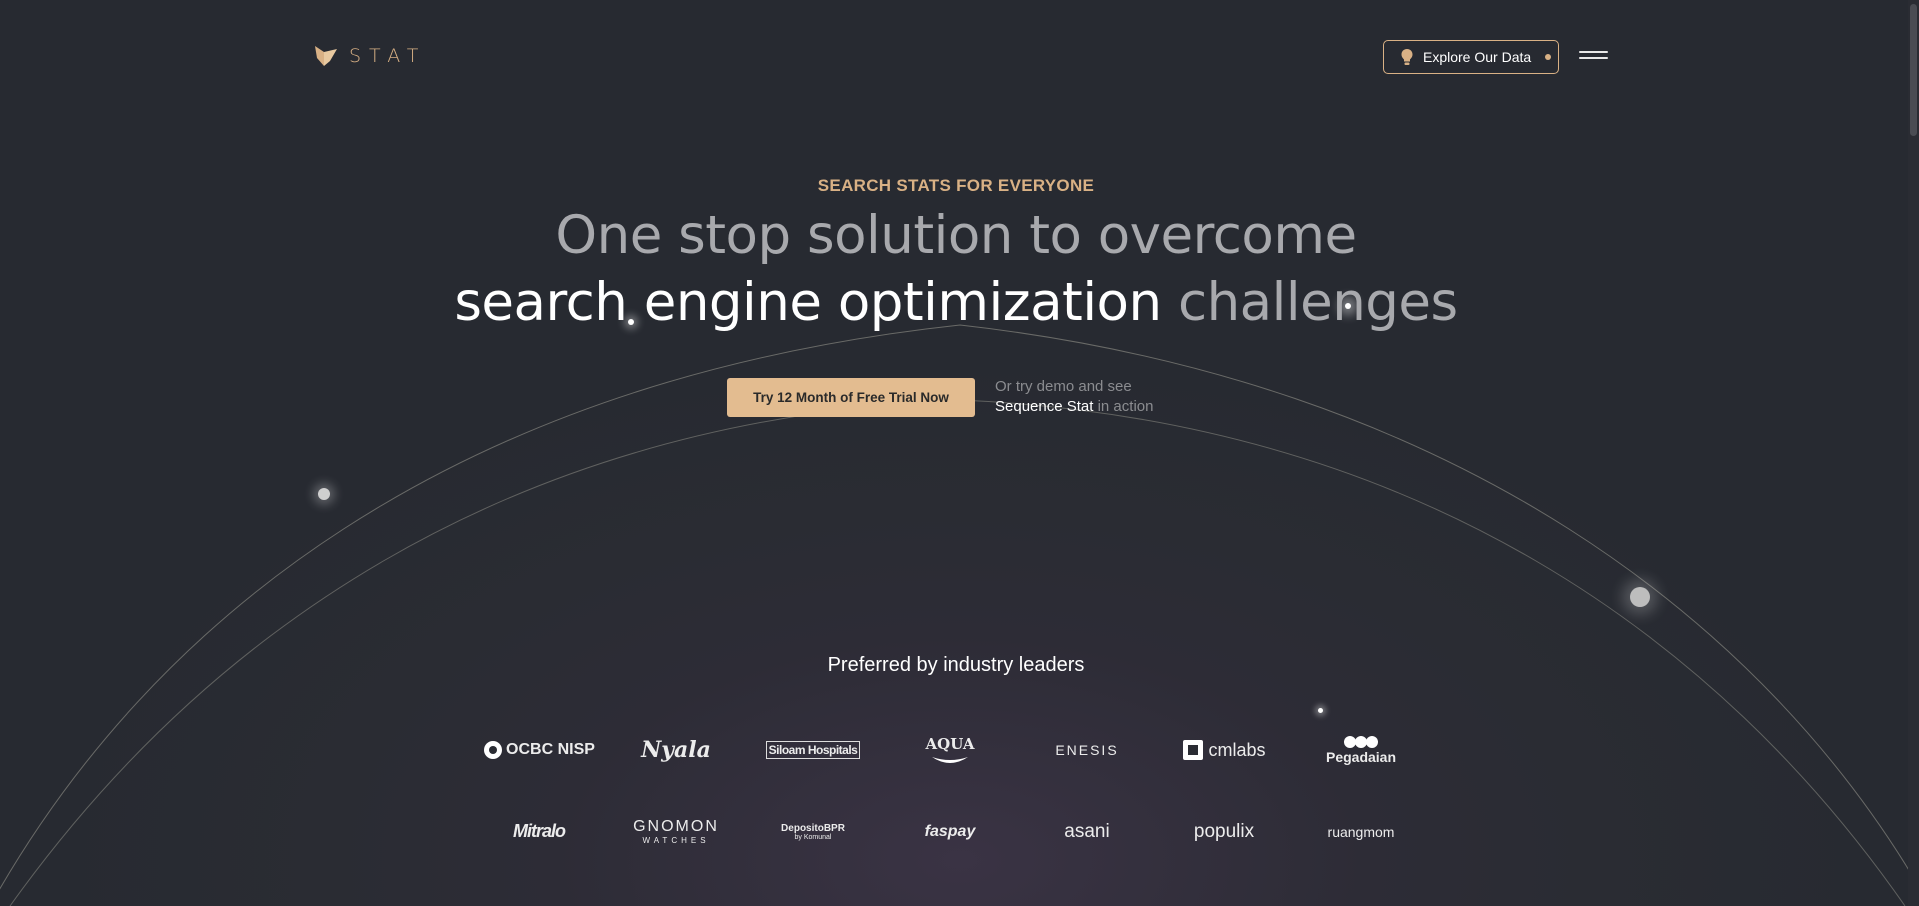 Image resolution: width=1919 pixels, height=906 pixels. I want to click on explore-data-button: Explore Our Data, so click(1471, 57).